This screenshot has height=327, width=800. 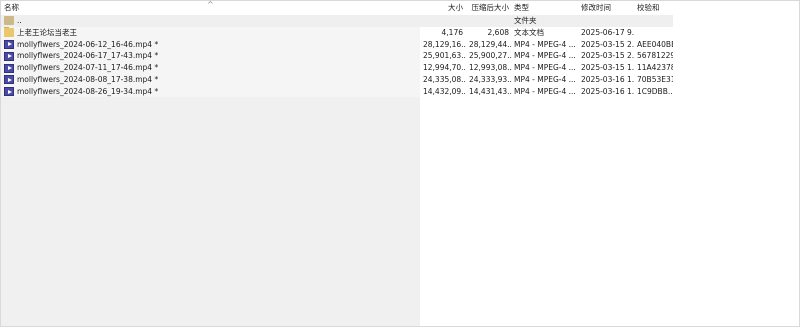 I want to click on file-type: 文件夹, so click(x=525, y=20).